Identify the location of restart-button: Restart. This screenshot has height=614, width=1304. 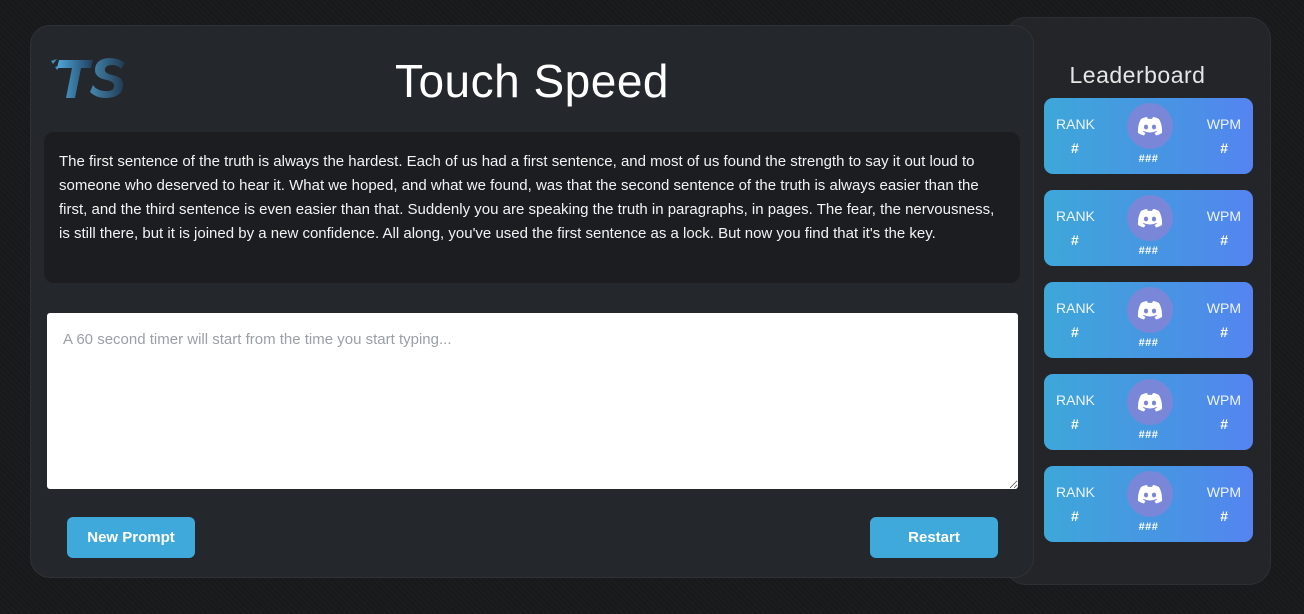
(934, 537).